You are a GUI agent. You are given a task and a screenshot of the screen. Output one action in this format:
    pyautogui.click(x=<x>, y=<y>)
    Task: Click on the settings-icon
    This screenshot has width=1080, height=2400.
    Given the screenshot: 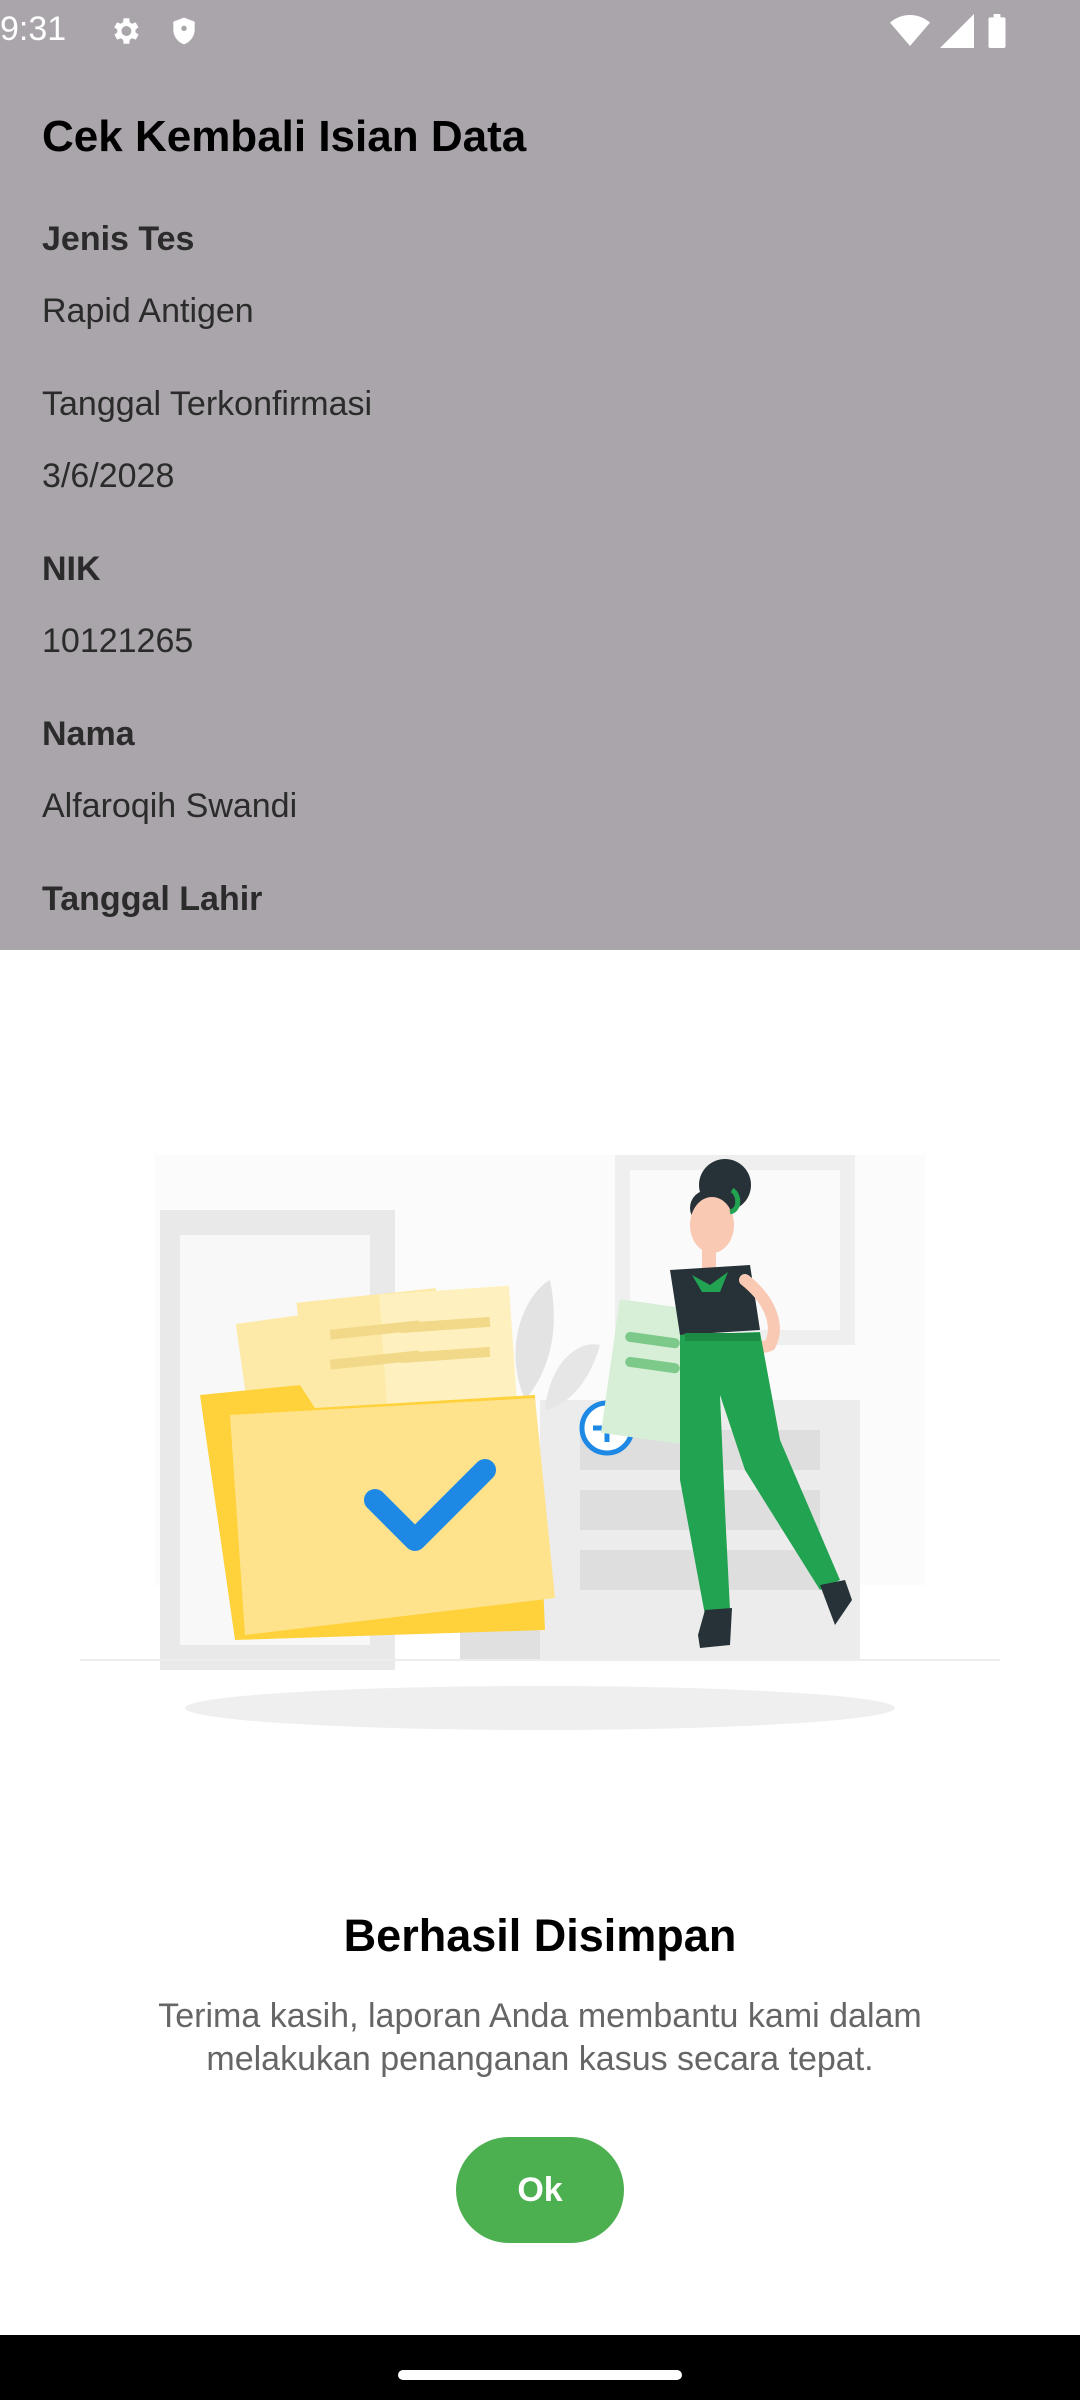 What is the action you would take?
    pyautogui.click(x=125, y=33)
    